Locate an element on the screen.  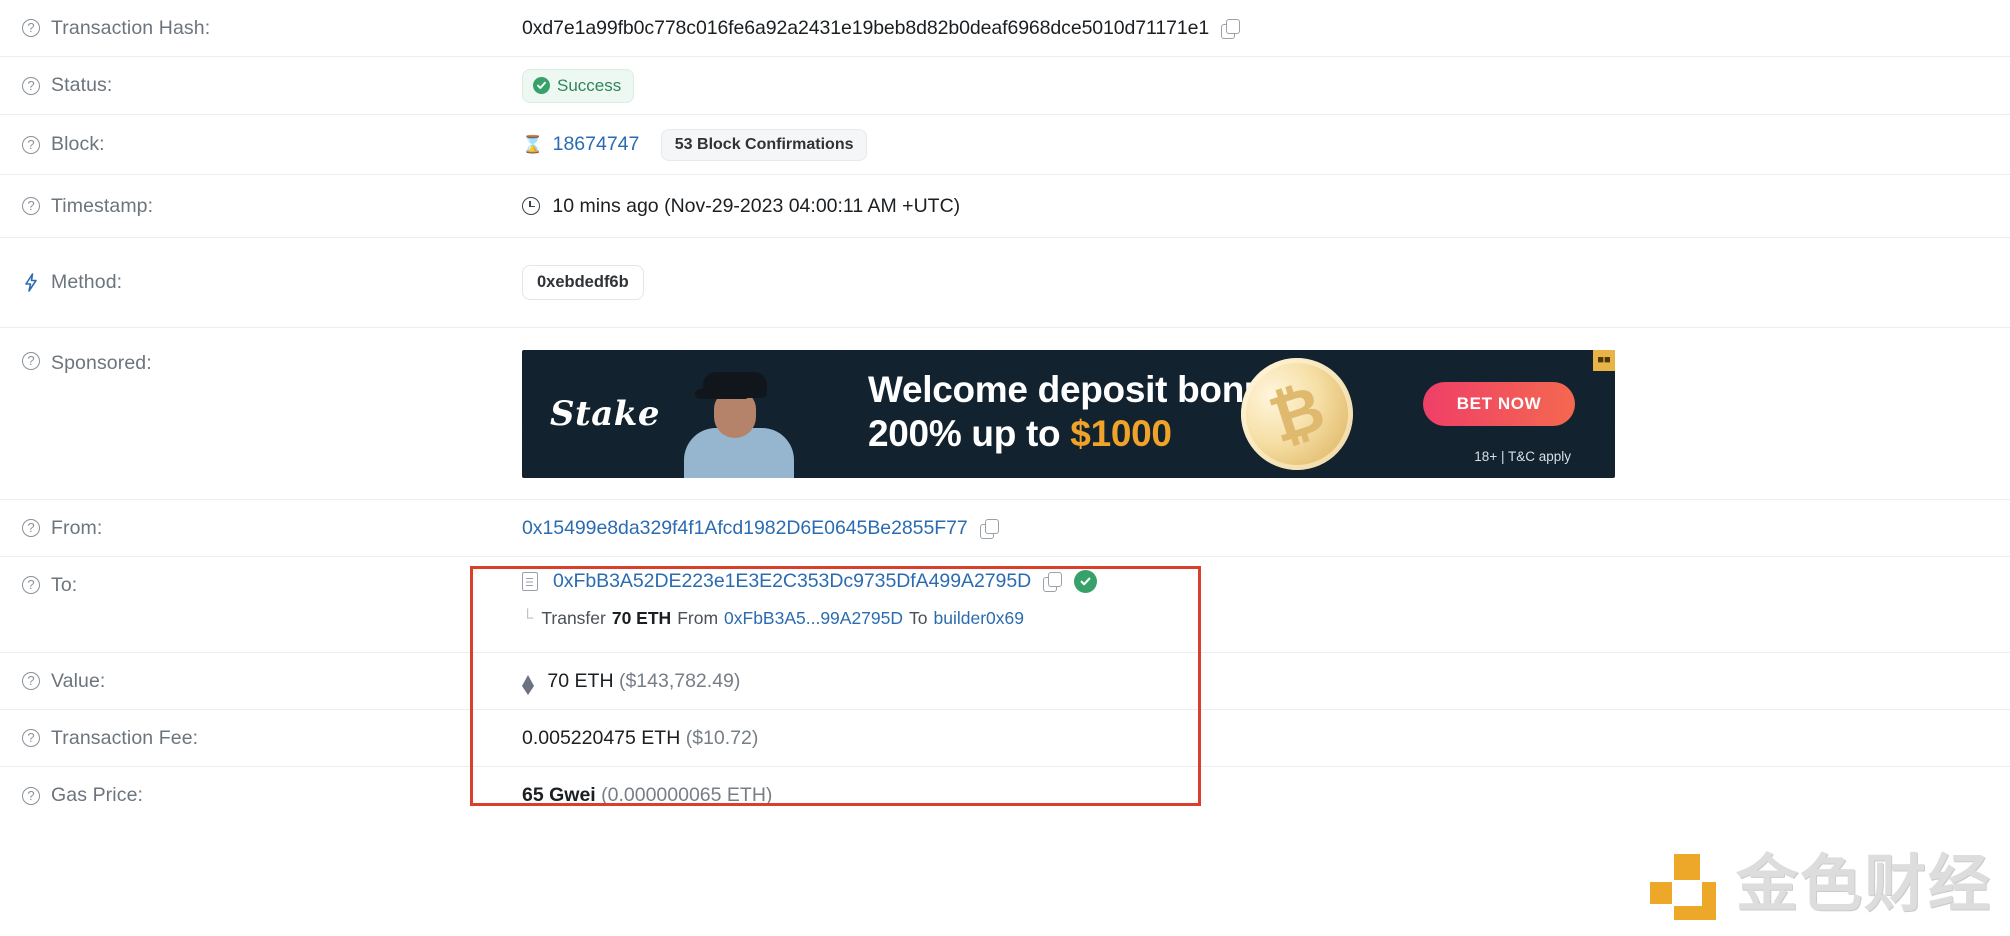
banner-terms-text: 18+ | T&C apply is located at coordinates (1522, 456).